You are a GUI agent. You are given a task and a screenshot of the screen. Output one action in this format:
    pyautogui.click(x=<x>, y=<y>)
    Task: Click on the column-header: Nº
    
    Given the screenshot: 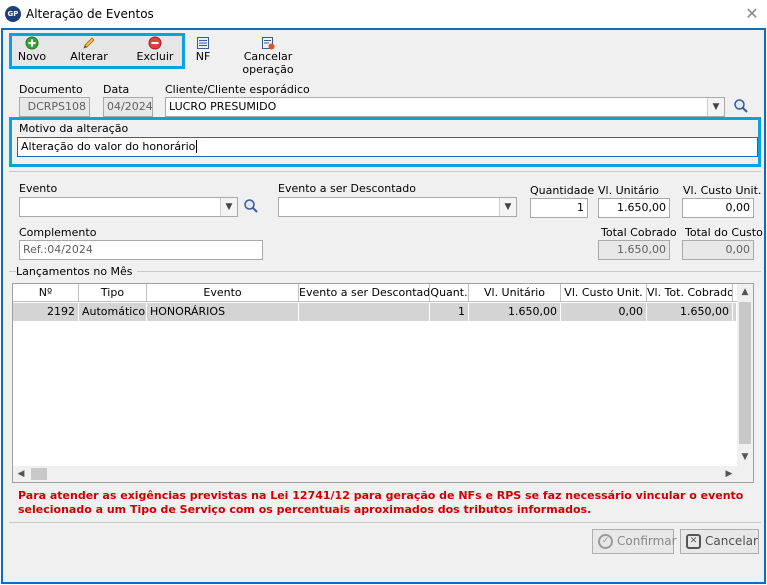 What is the action you would take?
    pyautogui.click(x=46, y=293)
    